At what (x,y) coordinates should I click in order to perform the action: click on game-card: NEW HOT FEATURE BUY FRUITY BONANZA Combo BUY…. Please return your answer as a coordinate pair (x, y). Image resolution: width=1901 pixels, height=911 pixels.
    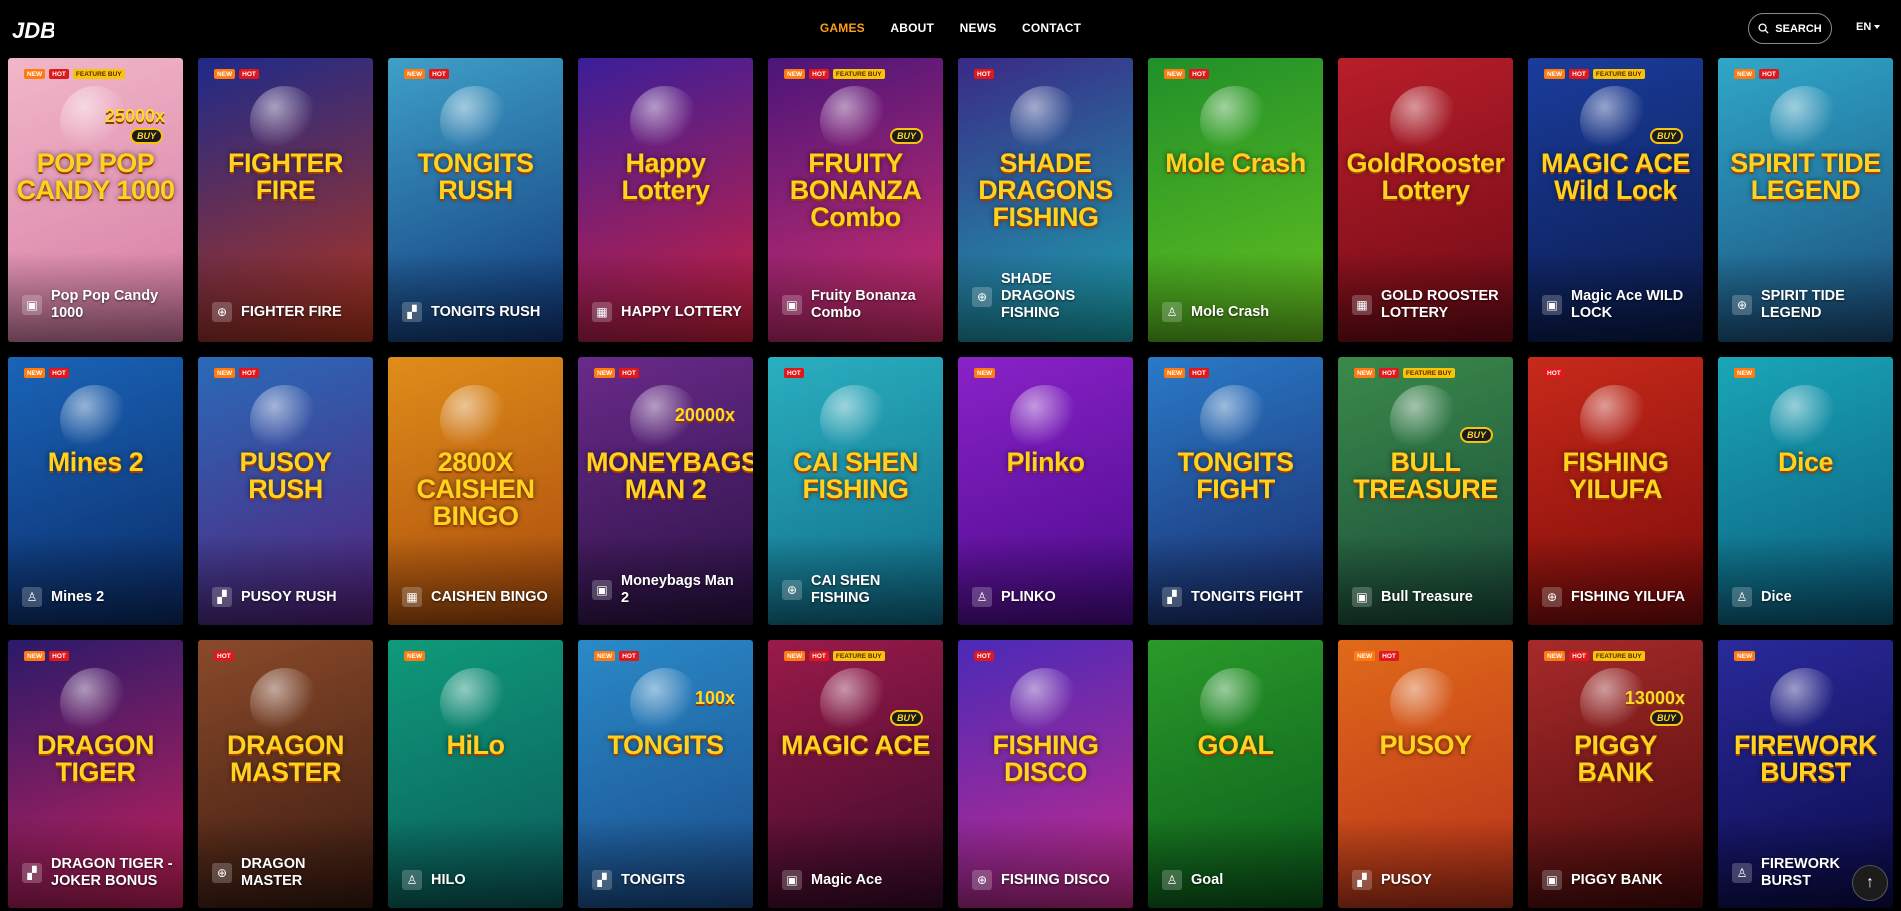
    Looking at the image, I should click on (855, 200).